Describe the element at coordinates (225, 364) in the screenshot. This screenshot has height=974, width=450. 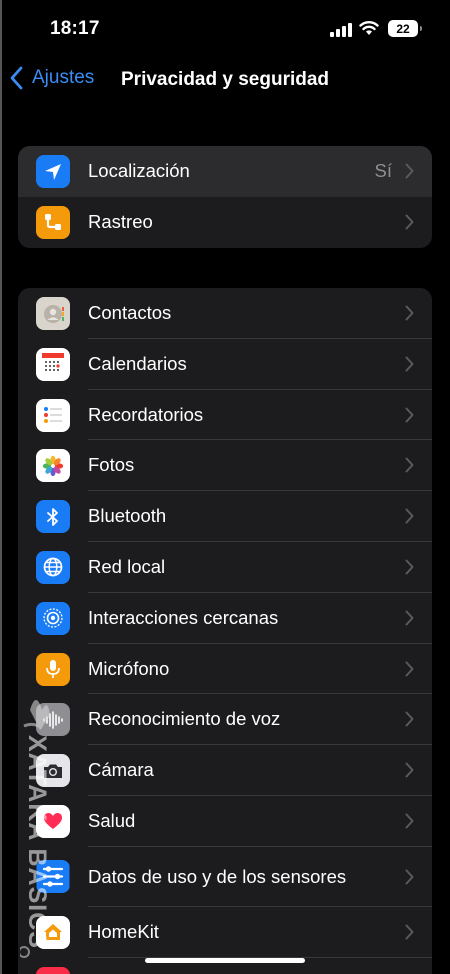
I see `row-calendars: Calendarios` at that location.